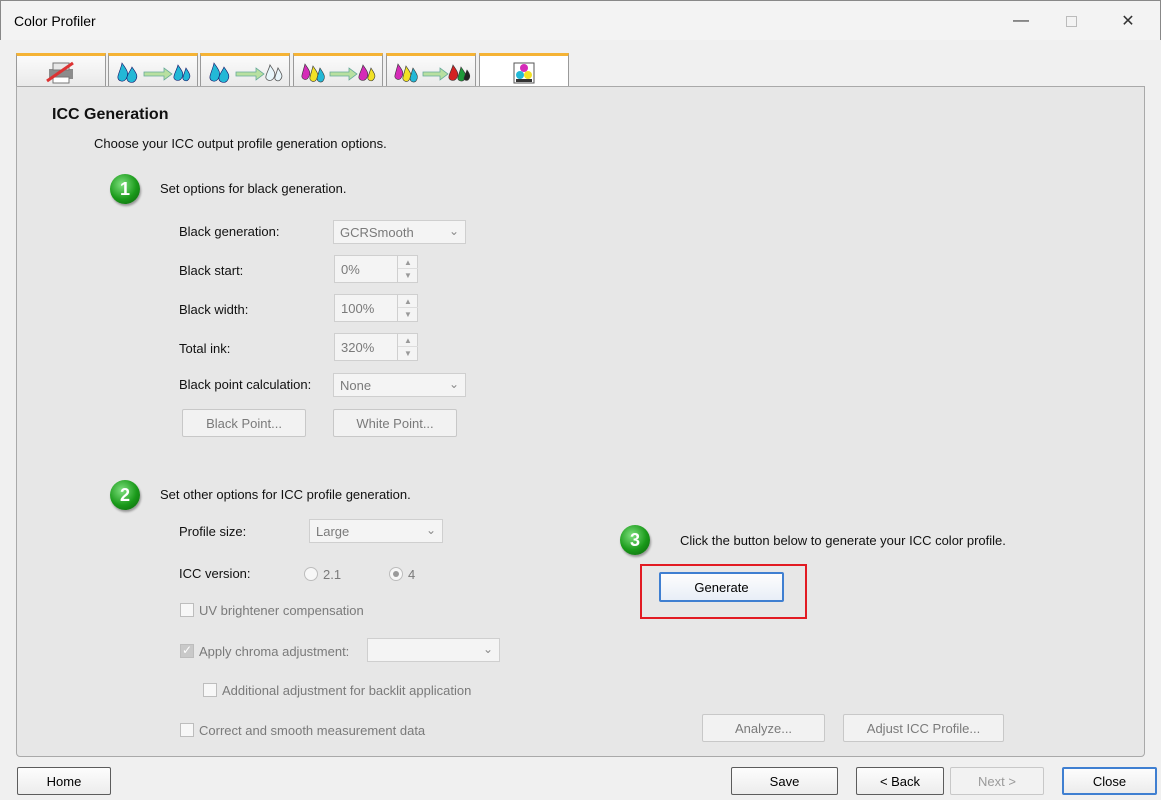  What do you see at coordinates (376, 308) in the screenshot?
I see `black-width-spinner: 100% ▲ ▼` at bounding box center [376, 308].